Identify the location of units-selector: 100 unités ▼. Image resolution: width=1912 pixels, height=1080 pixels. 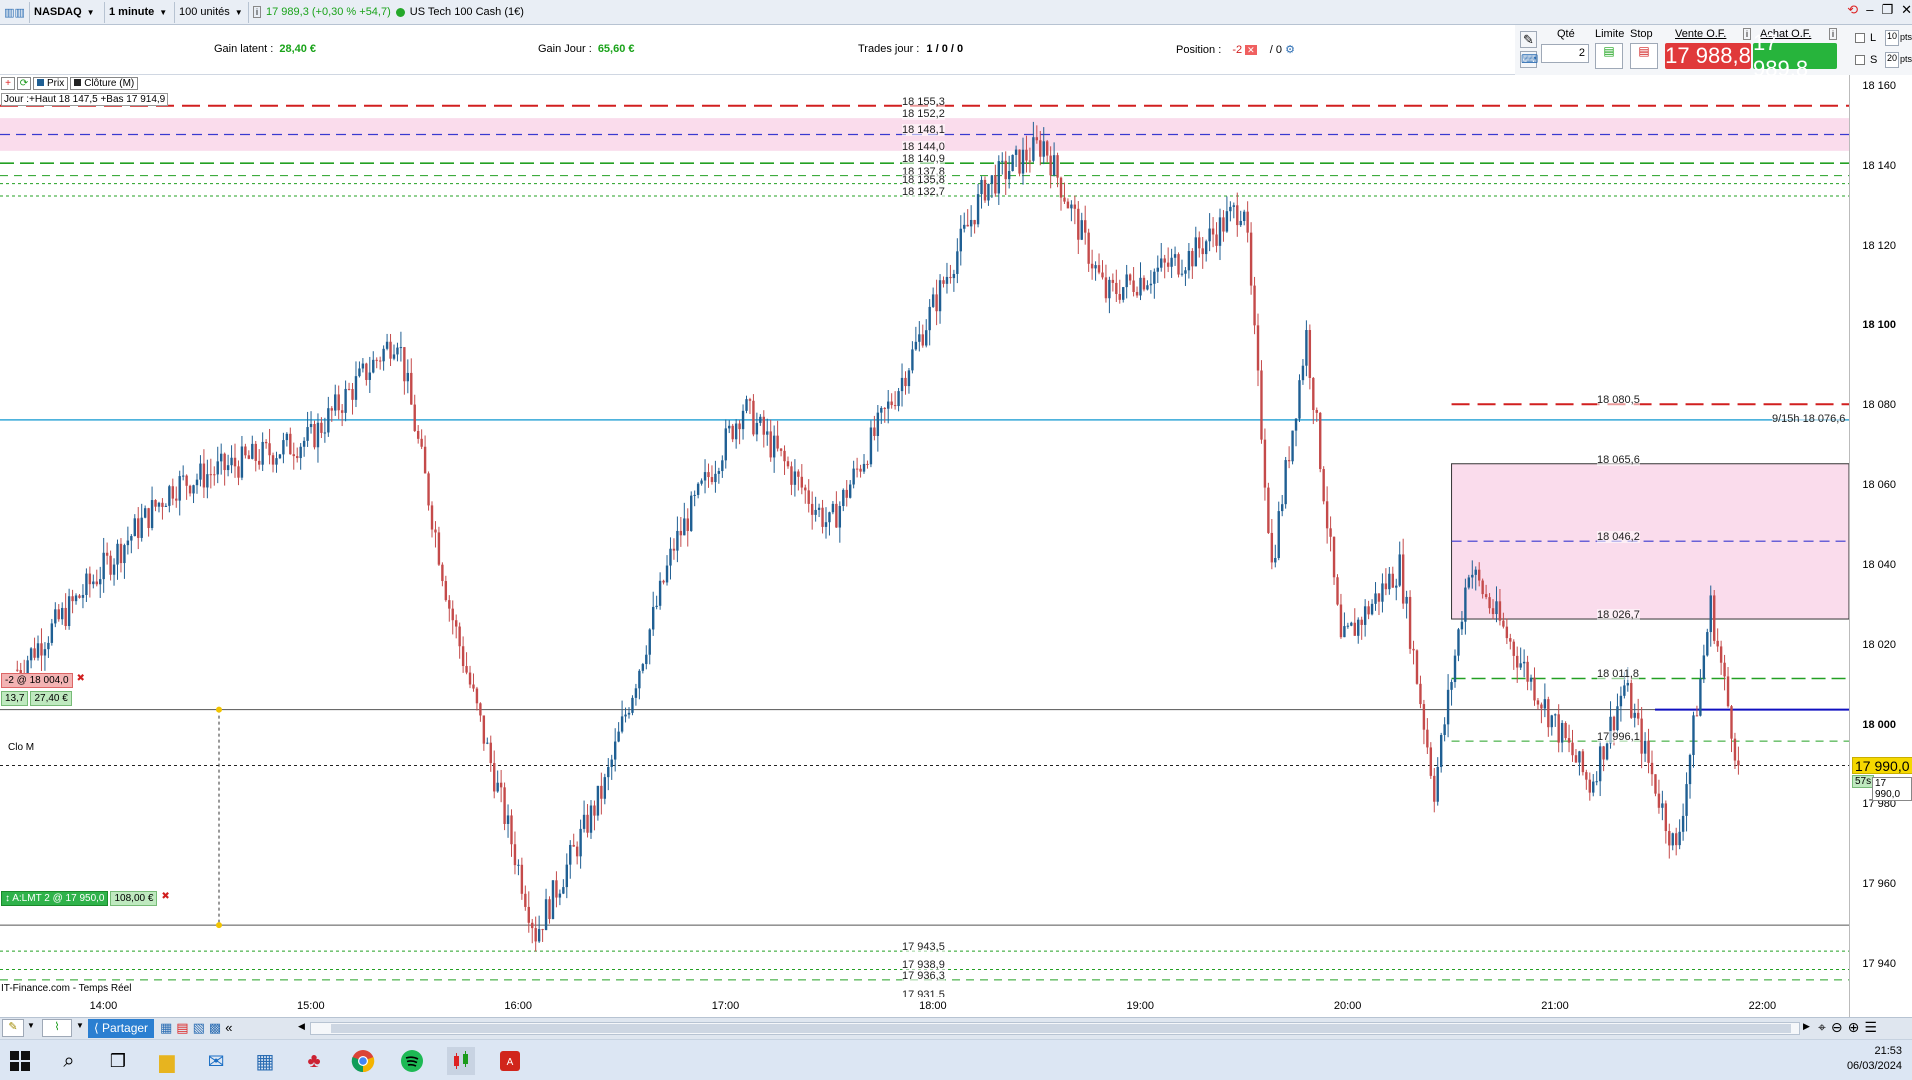
(212, 12).